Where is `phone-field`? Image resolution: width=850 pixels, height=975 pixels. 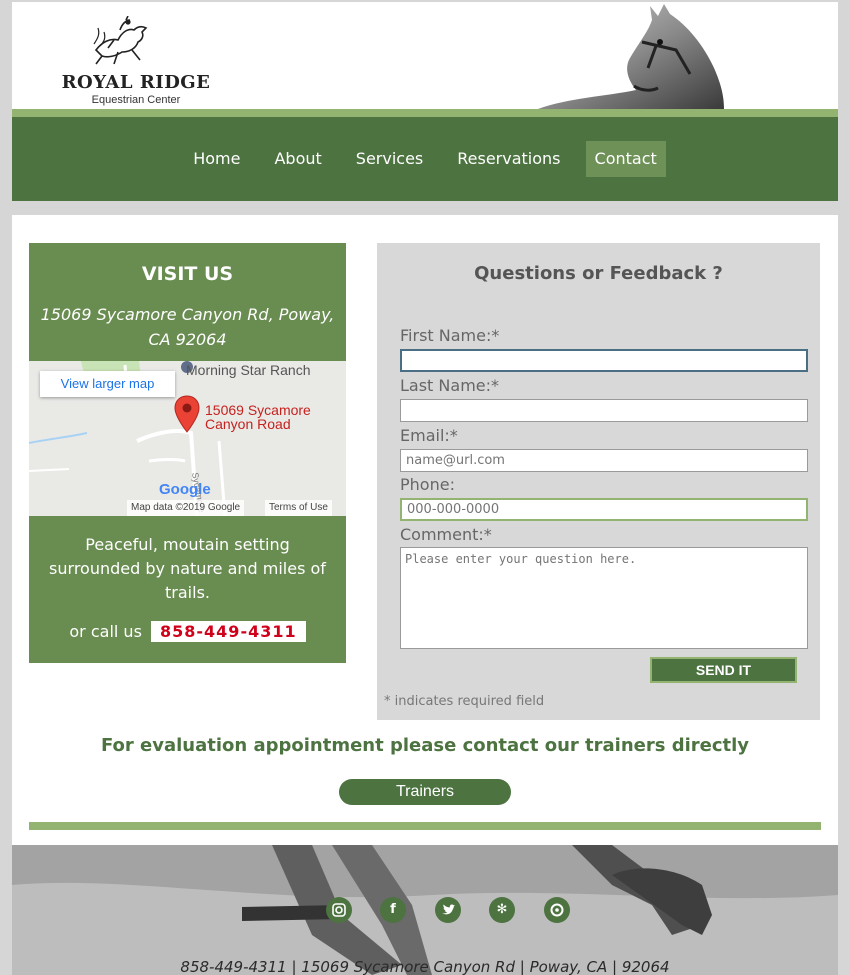 phone-field is located at coordinates (604, 509).